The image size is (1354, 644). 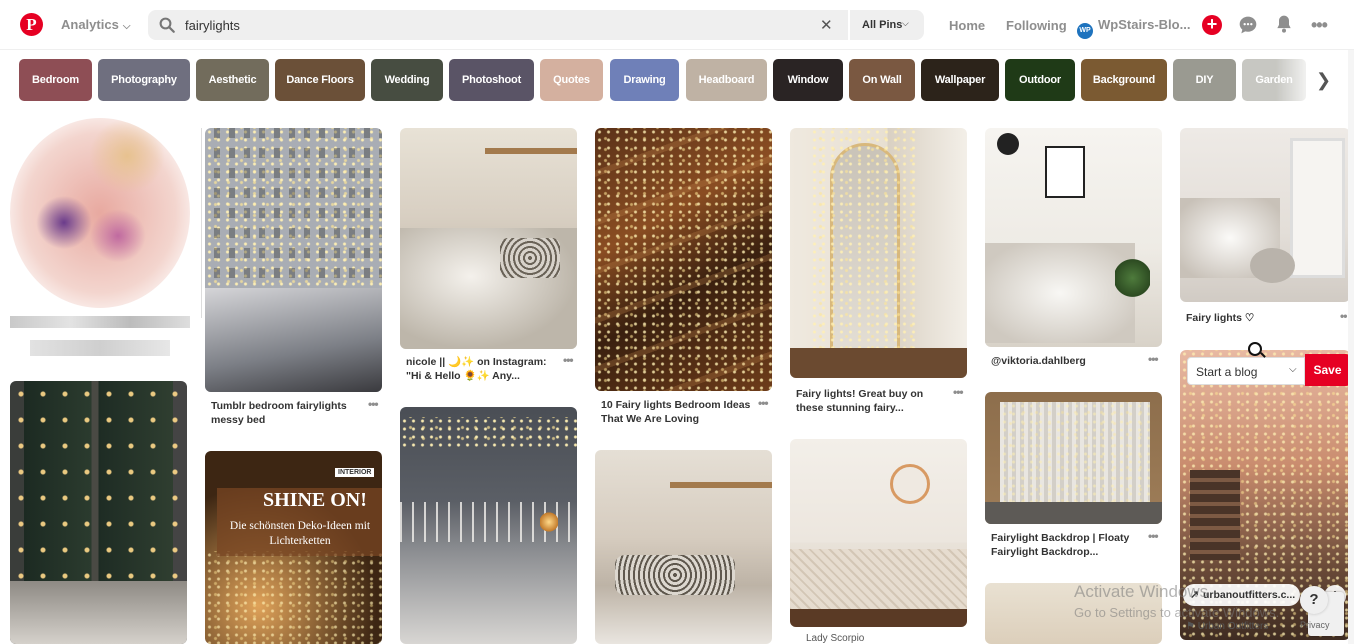 I want to click on category-pill-photoshoot: Photoshoot, so click(x=491, y=80).